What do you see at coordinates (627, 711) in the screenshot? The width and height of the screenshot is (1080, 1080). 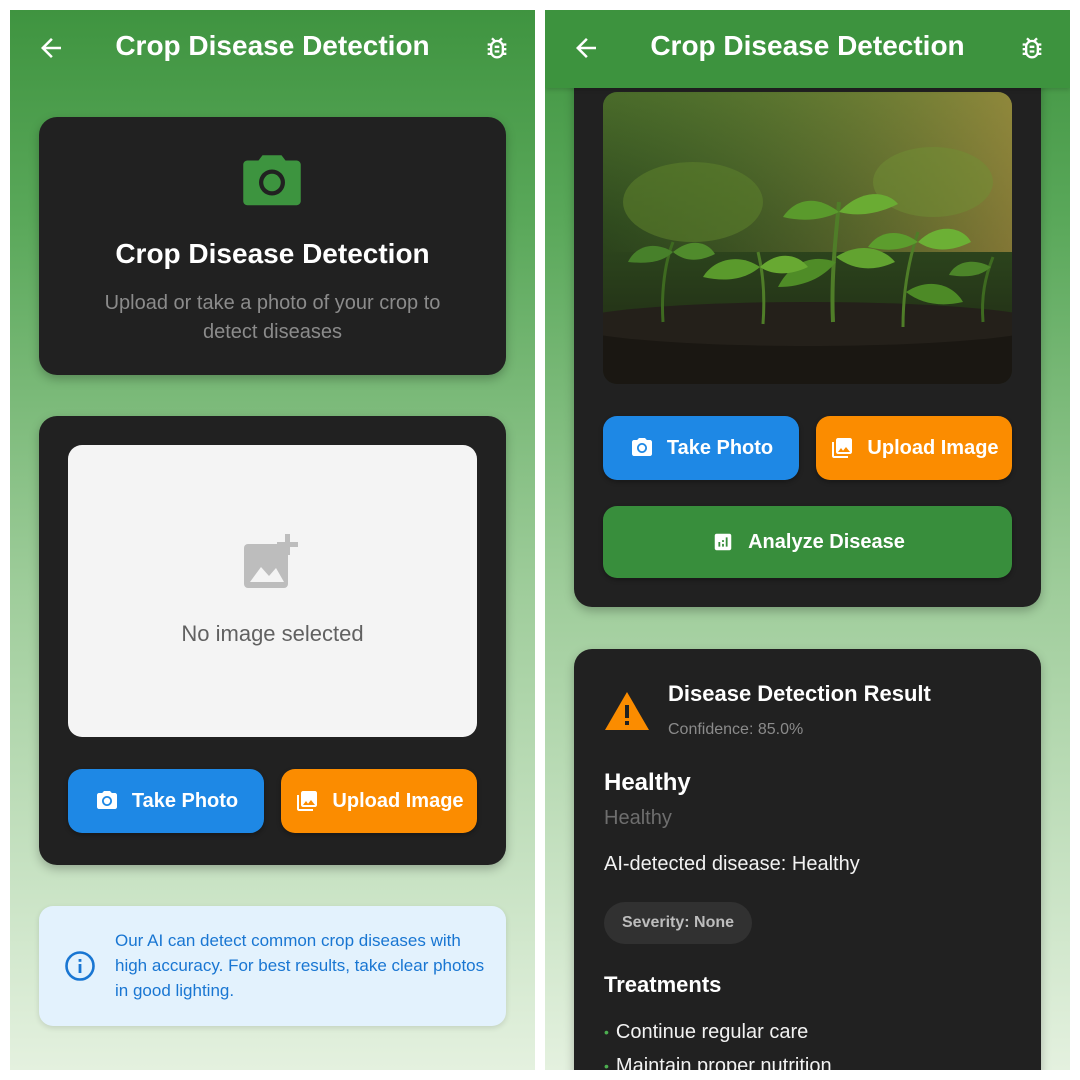 I see `warning-icon` at bounding box center [627, 711].